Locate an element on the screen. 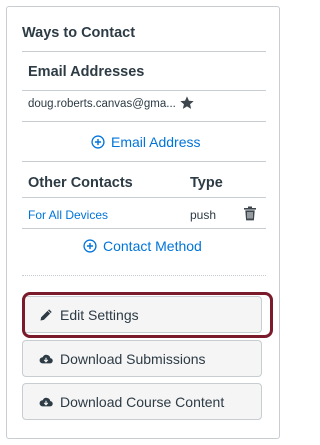 This screenshot has height=445, width=320. star-icon is located at coordinates (187, 103).